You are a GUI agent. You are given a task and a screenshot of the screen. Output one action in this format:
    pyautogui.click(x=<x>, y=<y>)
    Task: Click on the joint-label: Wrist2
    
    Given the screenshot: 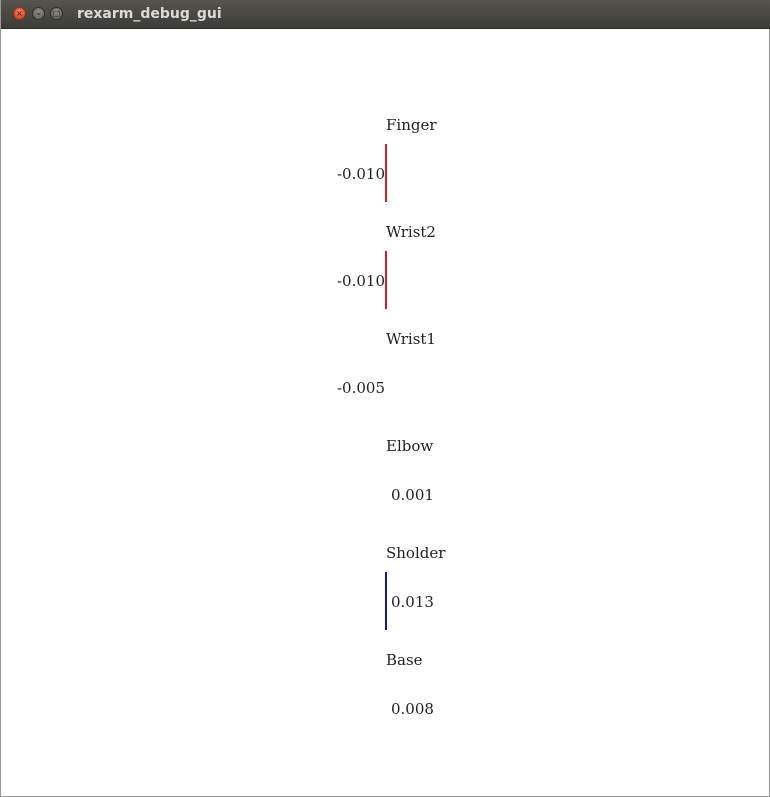 What is the action you would take?
    pyautogui.click(x=411, y=232)
    